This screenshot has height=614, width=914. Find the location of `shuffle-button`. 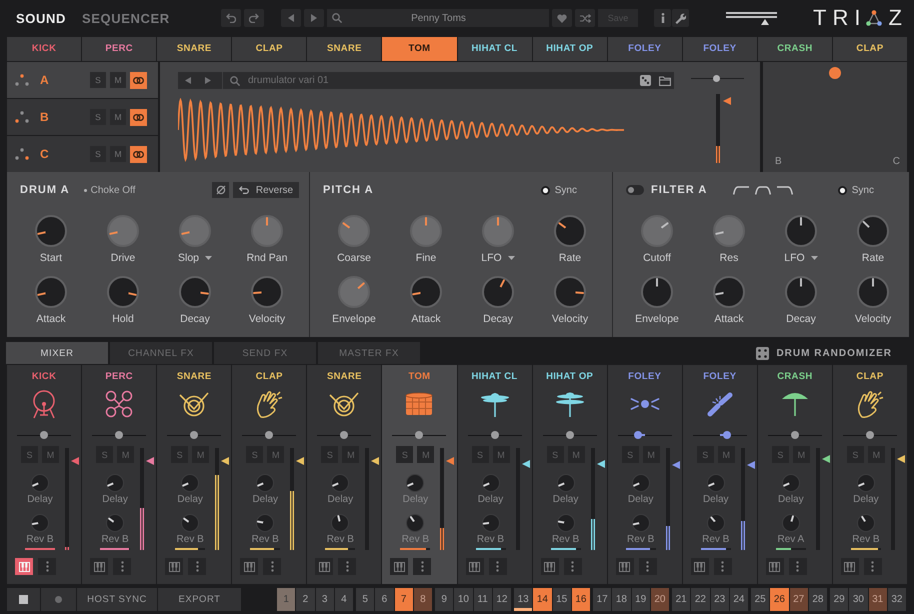

shuffle-button is located at coordinates (585, 18).